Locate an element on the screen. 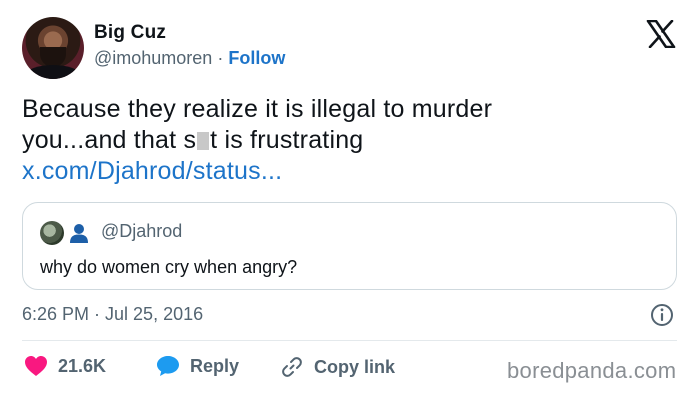 The height and width of the screenshot is (393, 700). heart-icon is located at coordinates (36, 366).